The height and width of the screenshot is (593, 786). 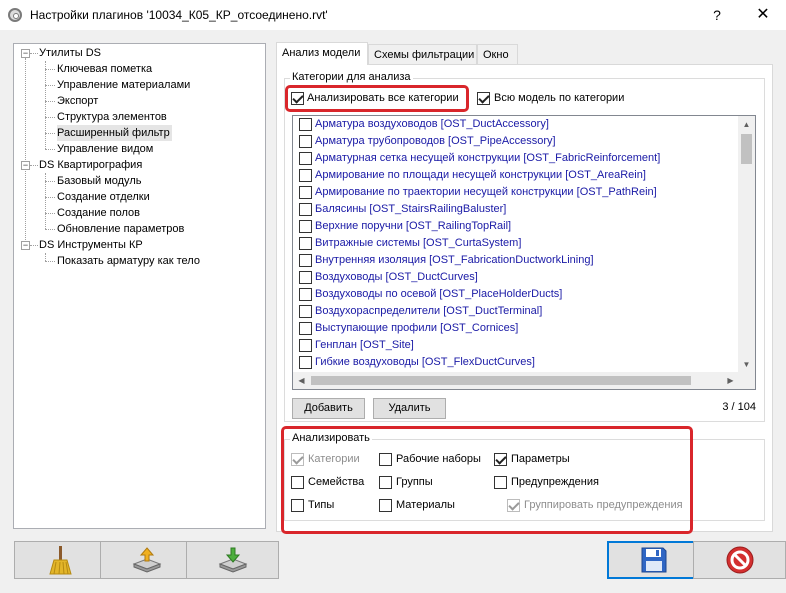 I want to click on broom-icon, so click(x=60, y=560).